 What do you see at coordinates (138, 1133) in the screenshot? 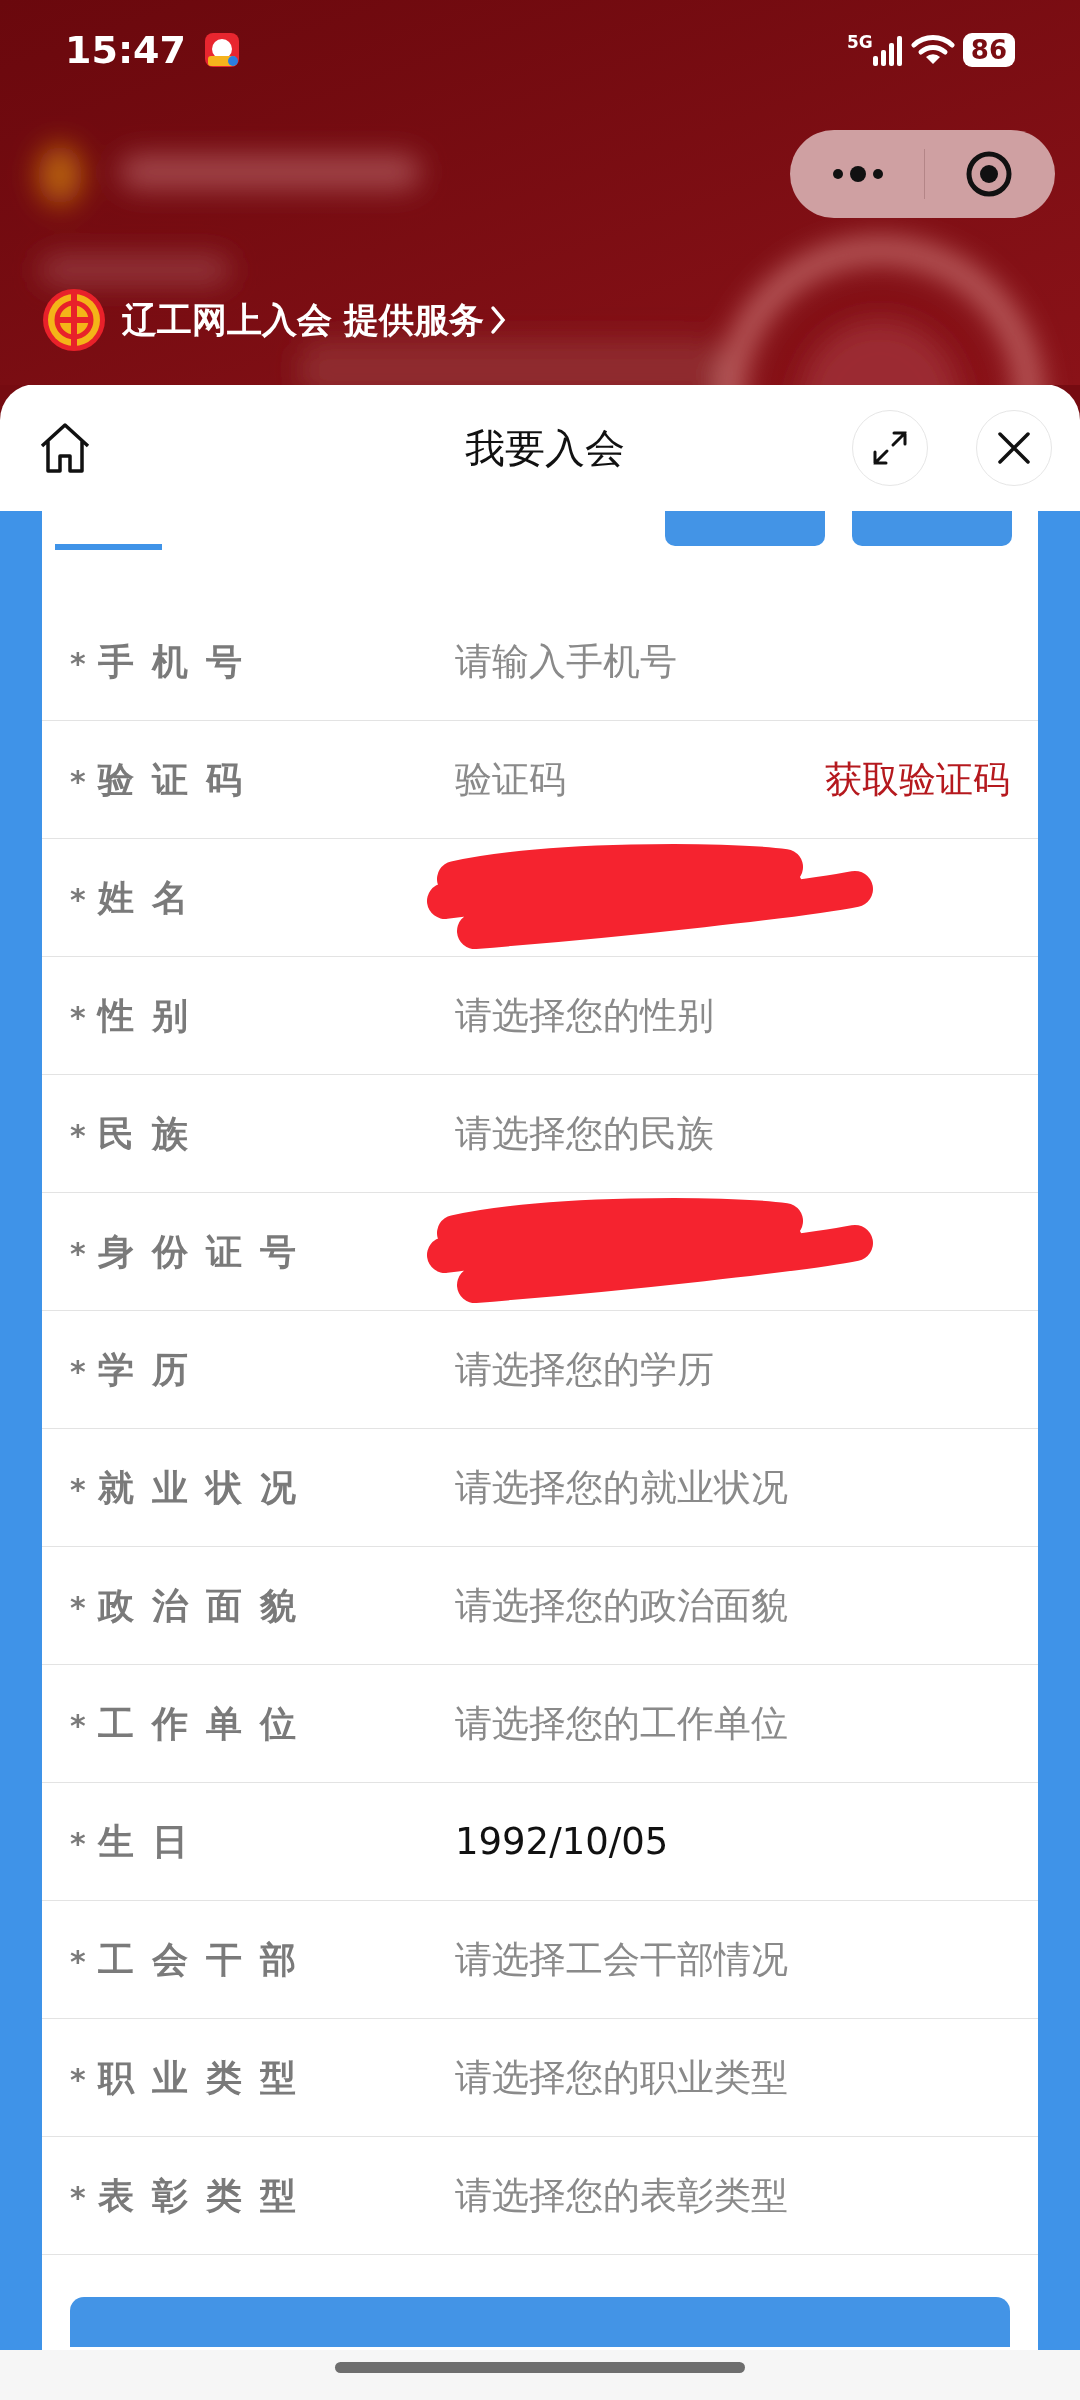
I see `field-label: * 民族` at bounding box center [138, 1133].